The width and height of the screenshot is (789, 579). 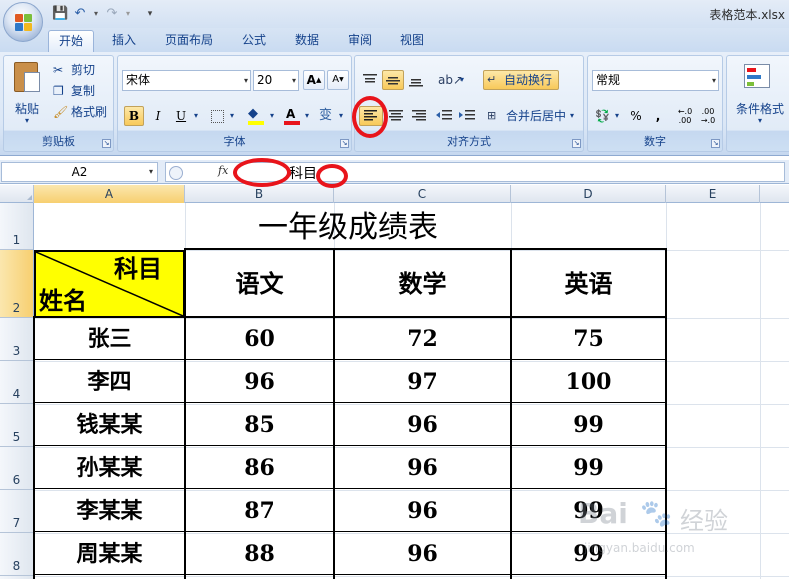 What do you see at coordinates (422, 194) in the screenshot?
I see `column-header-c: C` at bounding box center [422, 194].